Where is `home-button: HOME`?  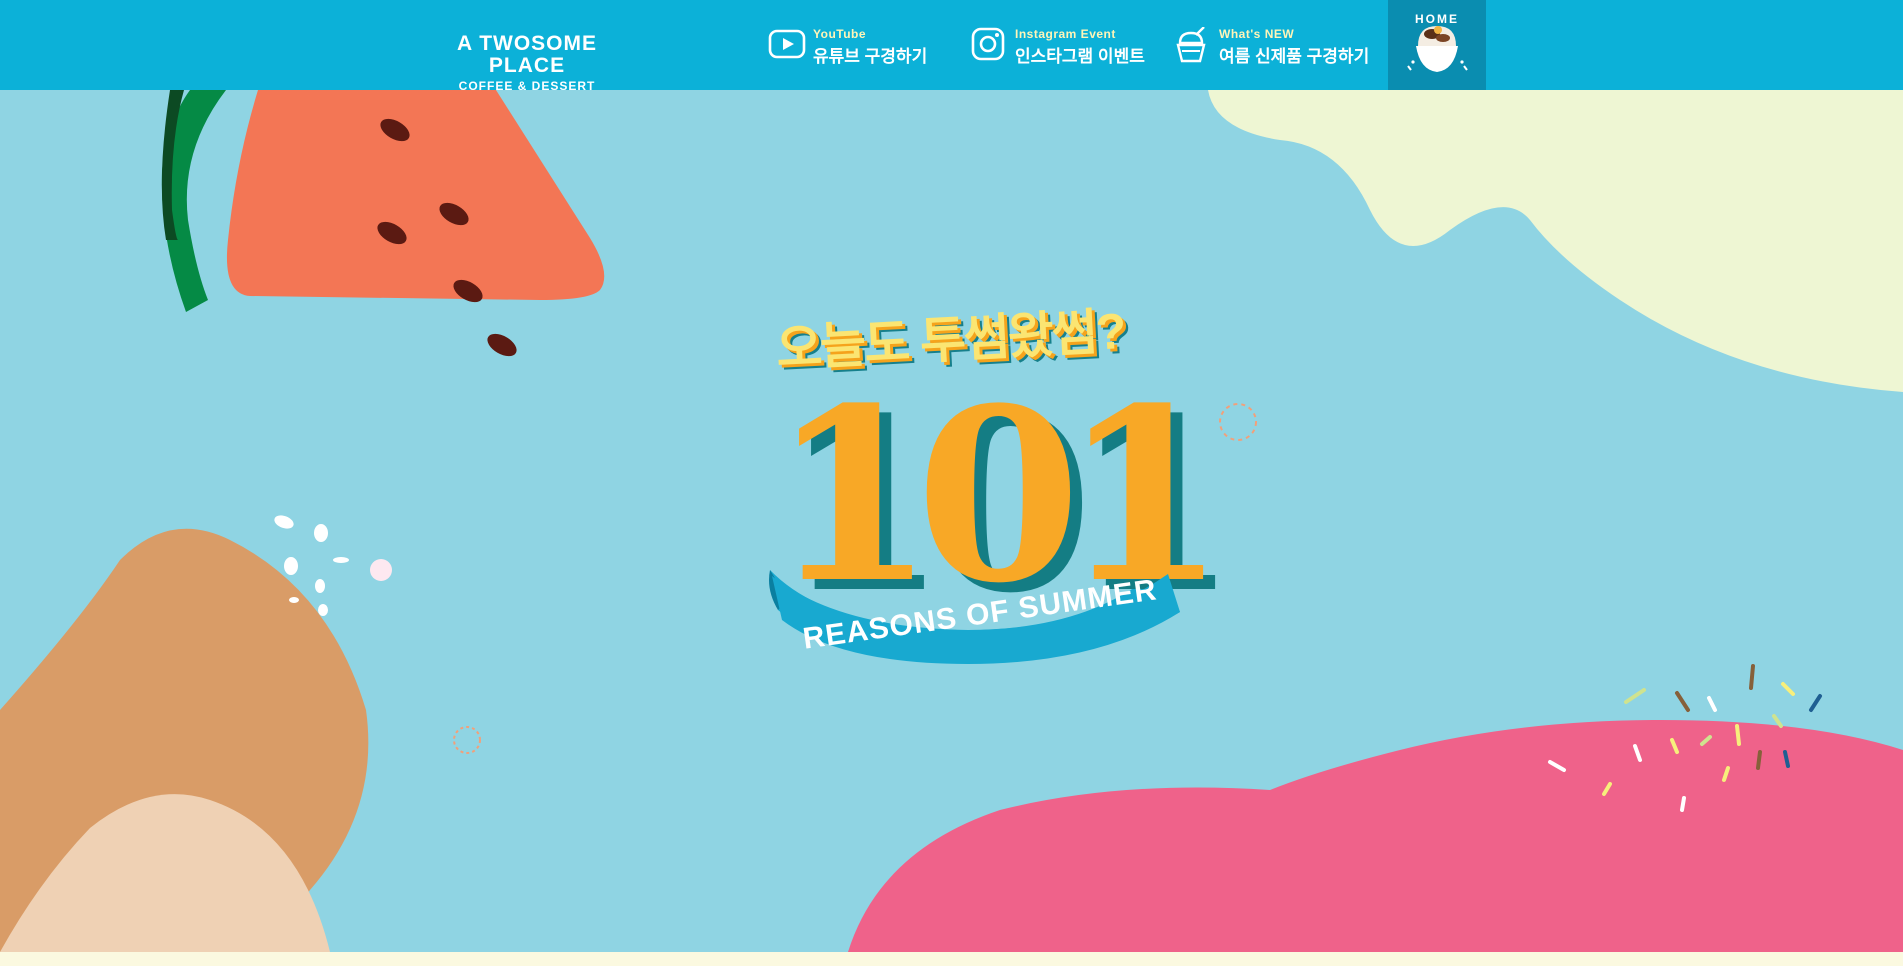 home-button: HOME is located at coordinates (1437, 45).